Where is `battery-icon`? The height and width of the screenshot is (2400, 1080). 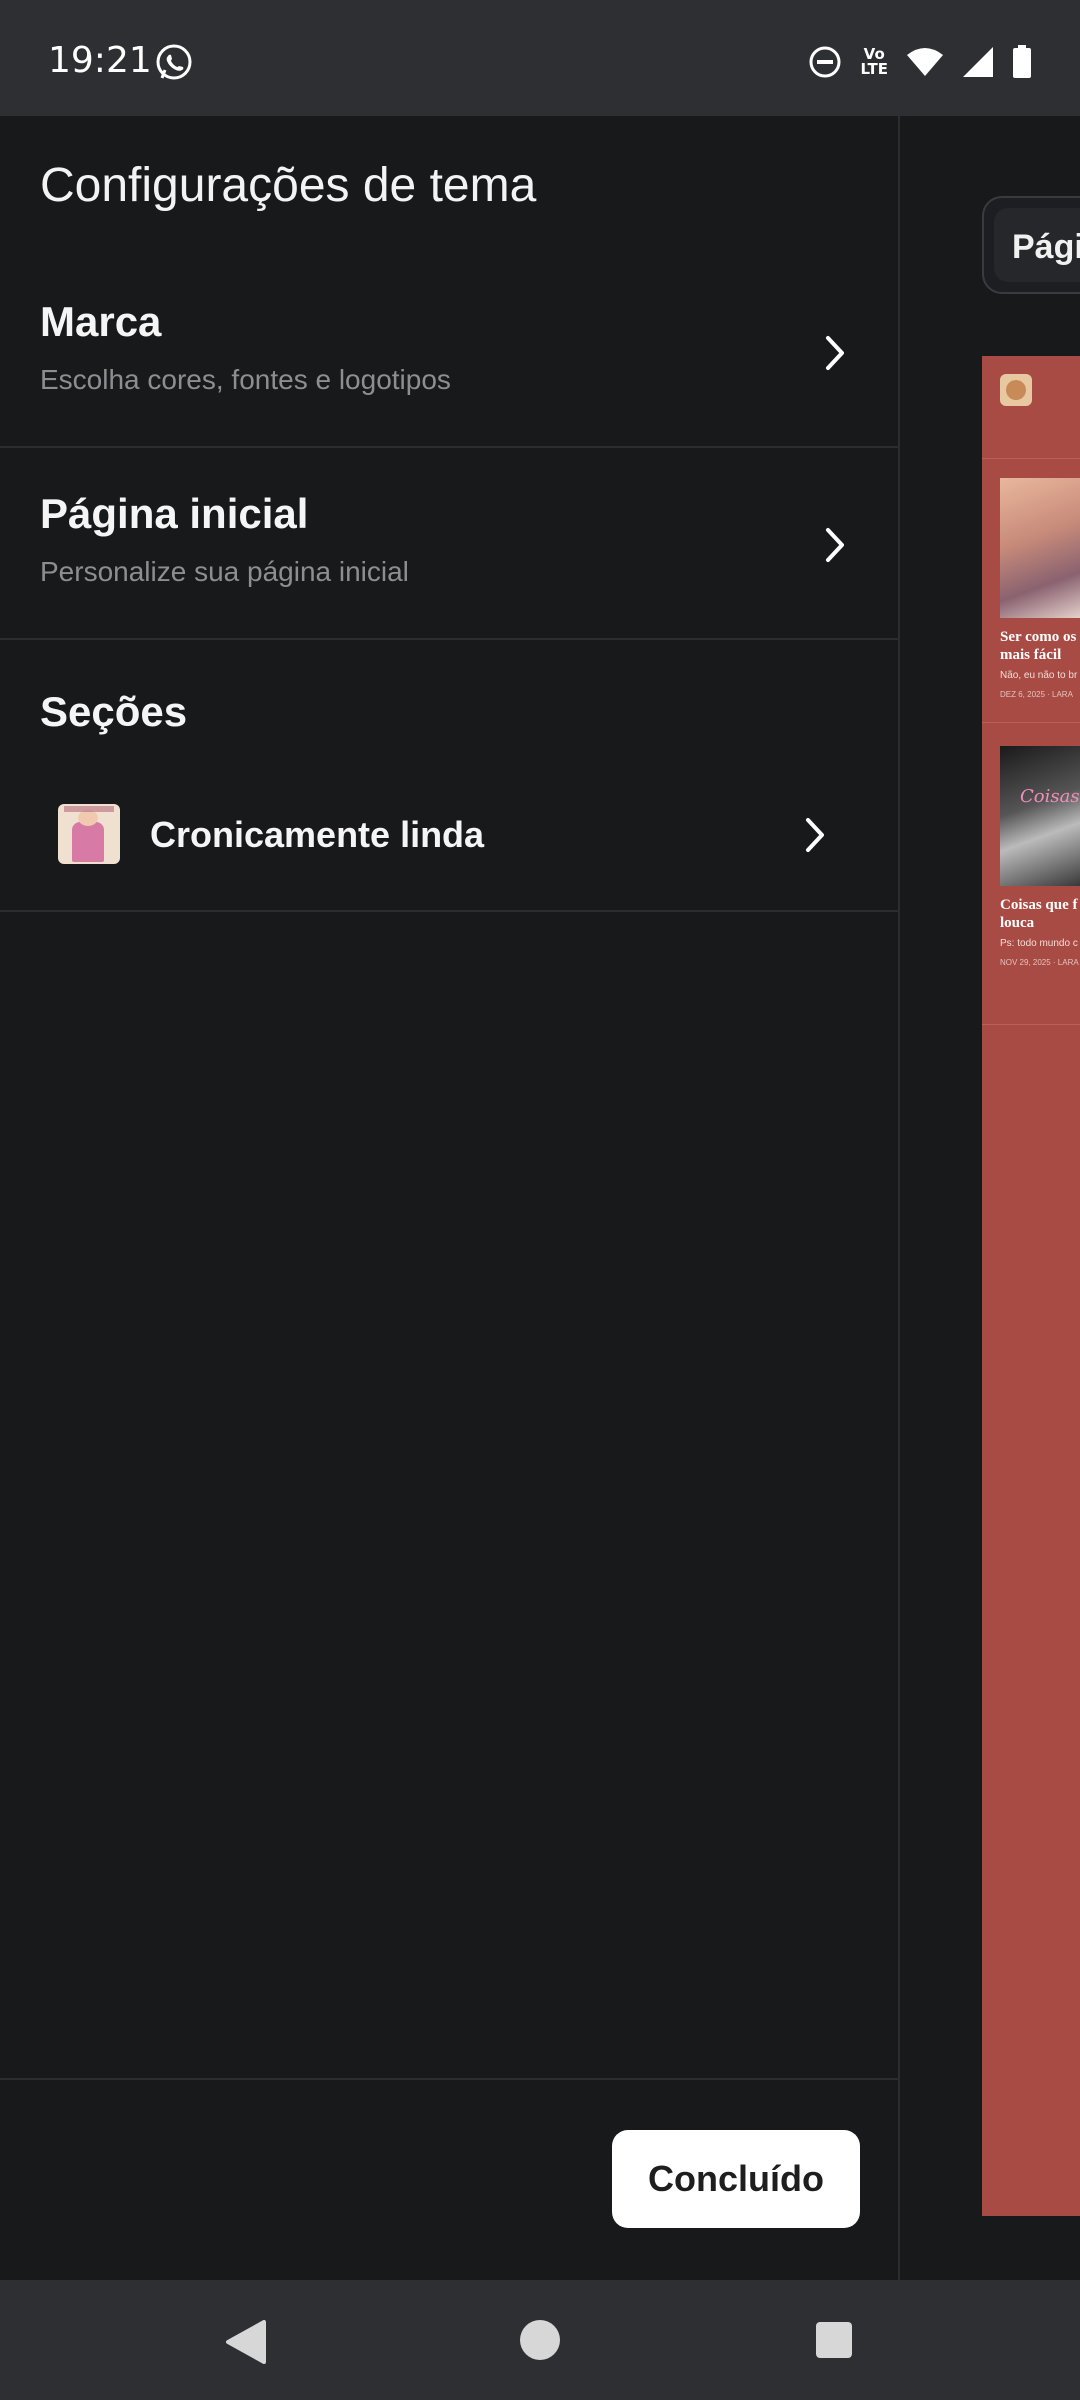 battery-icon is located at coordinates (1022, 61).